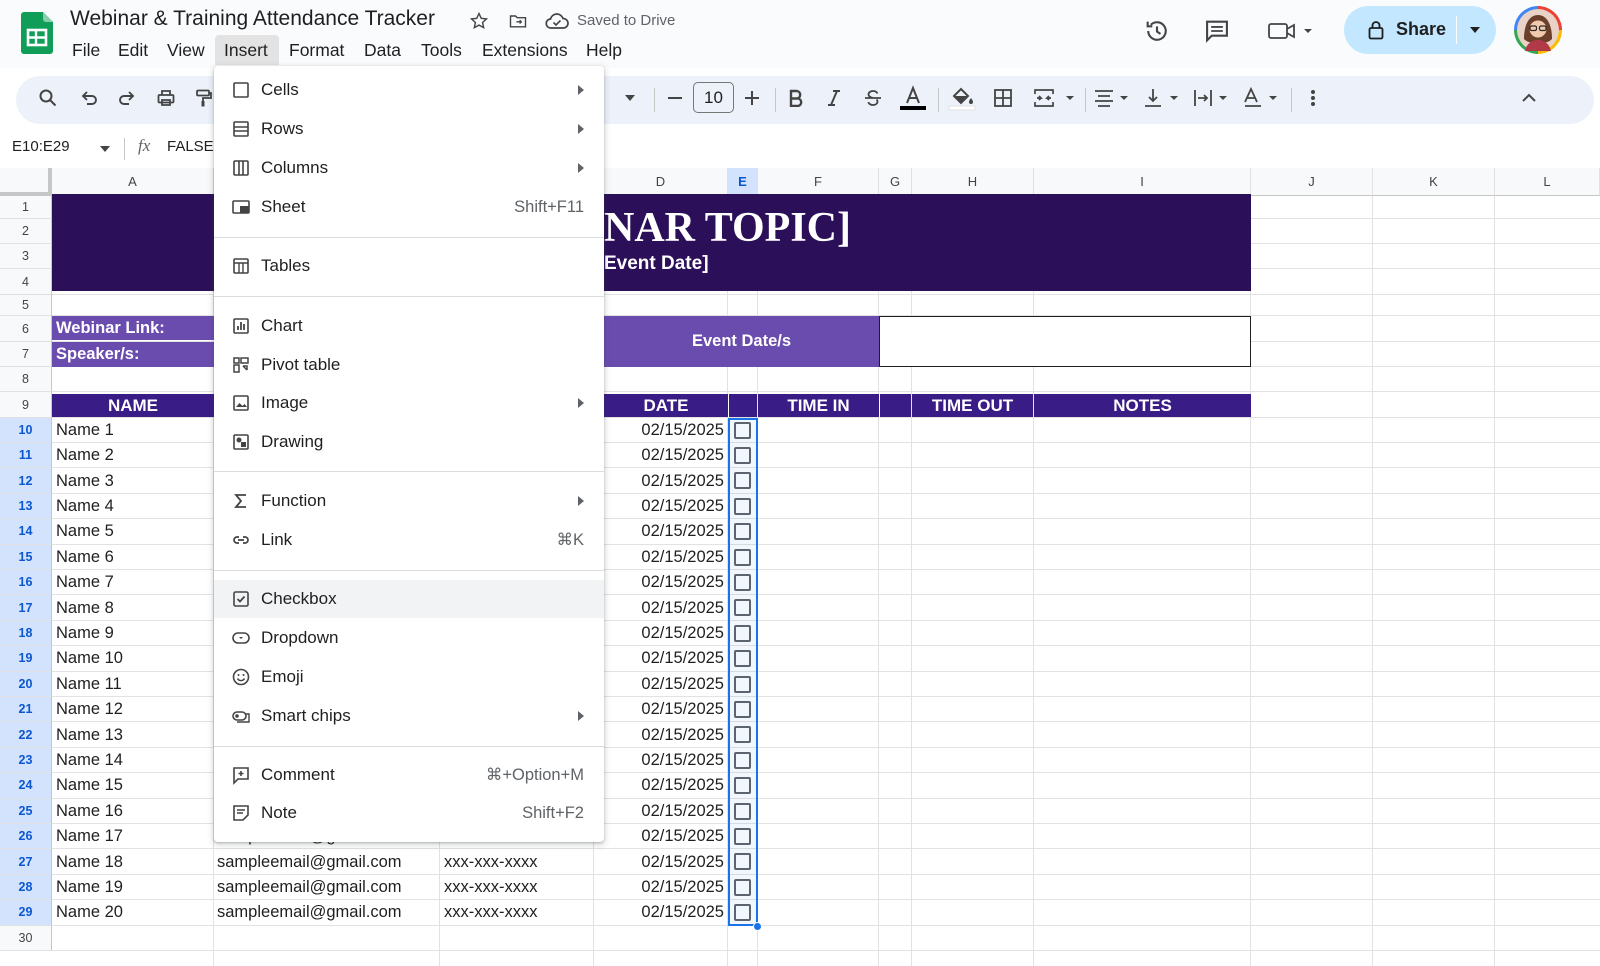  I want to click on name-cell: Name 15, so click(134, 785).